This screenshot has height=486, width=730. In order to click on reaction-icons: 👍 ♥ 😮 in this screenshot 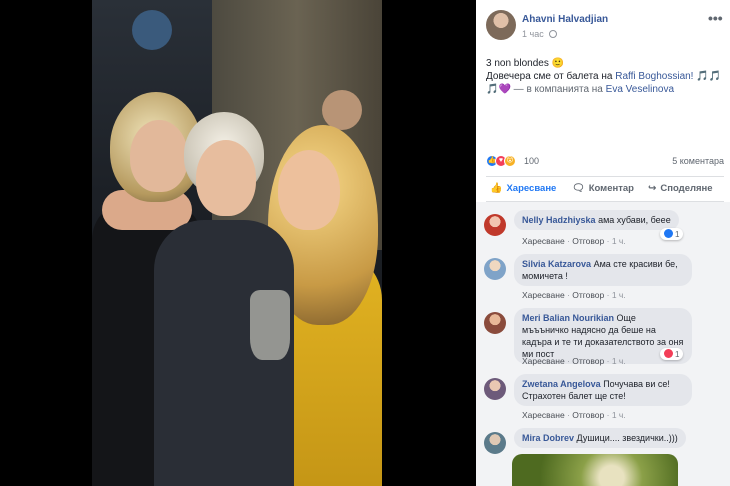, I will do `click(504, 161)`.